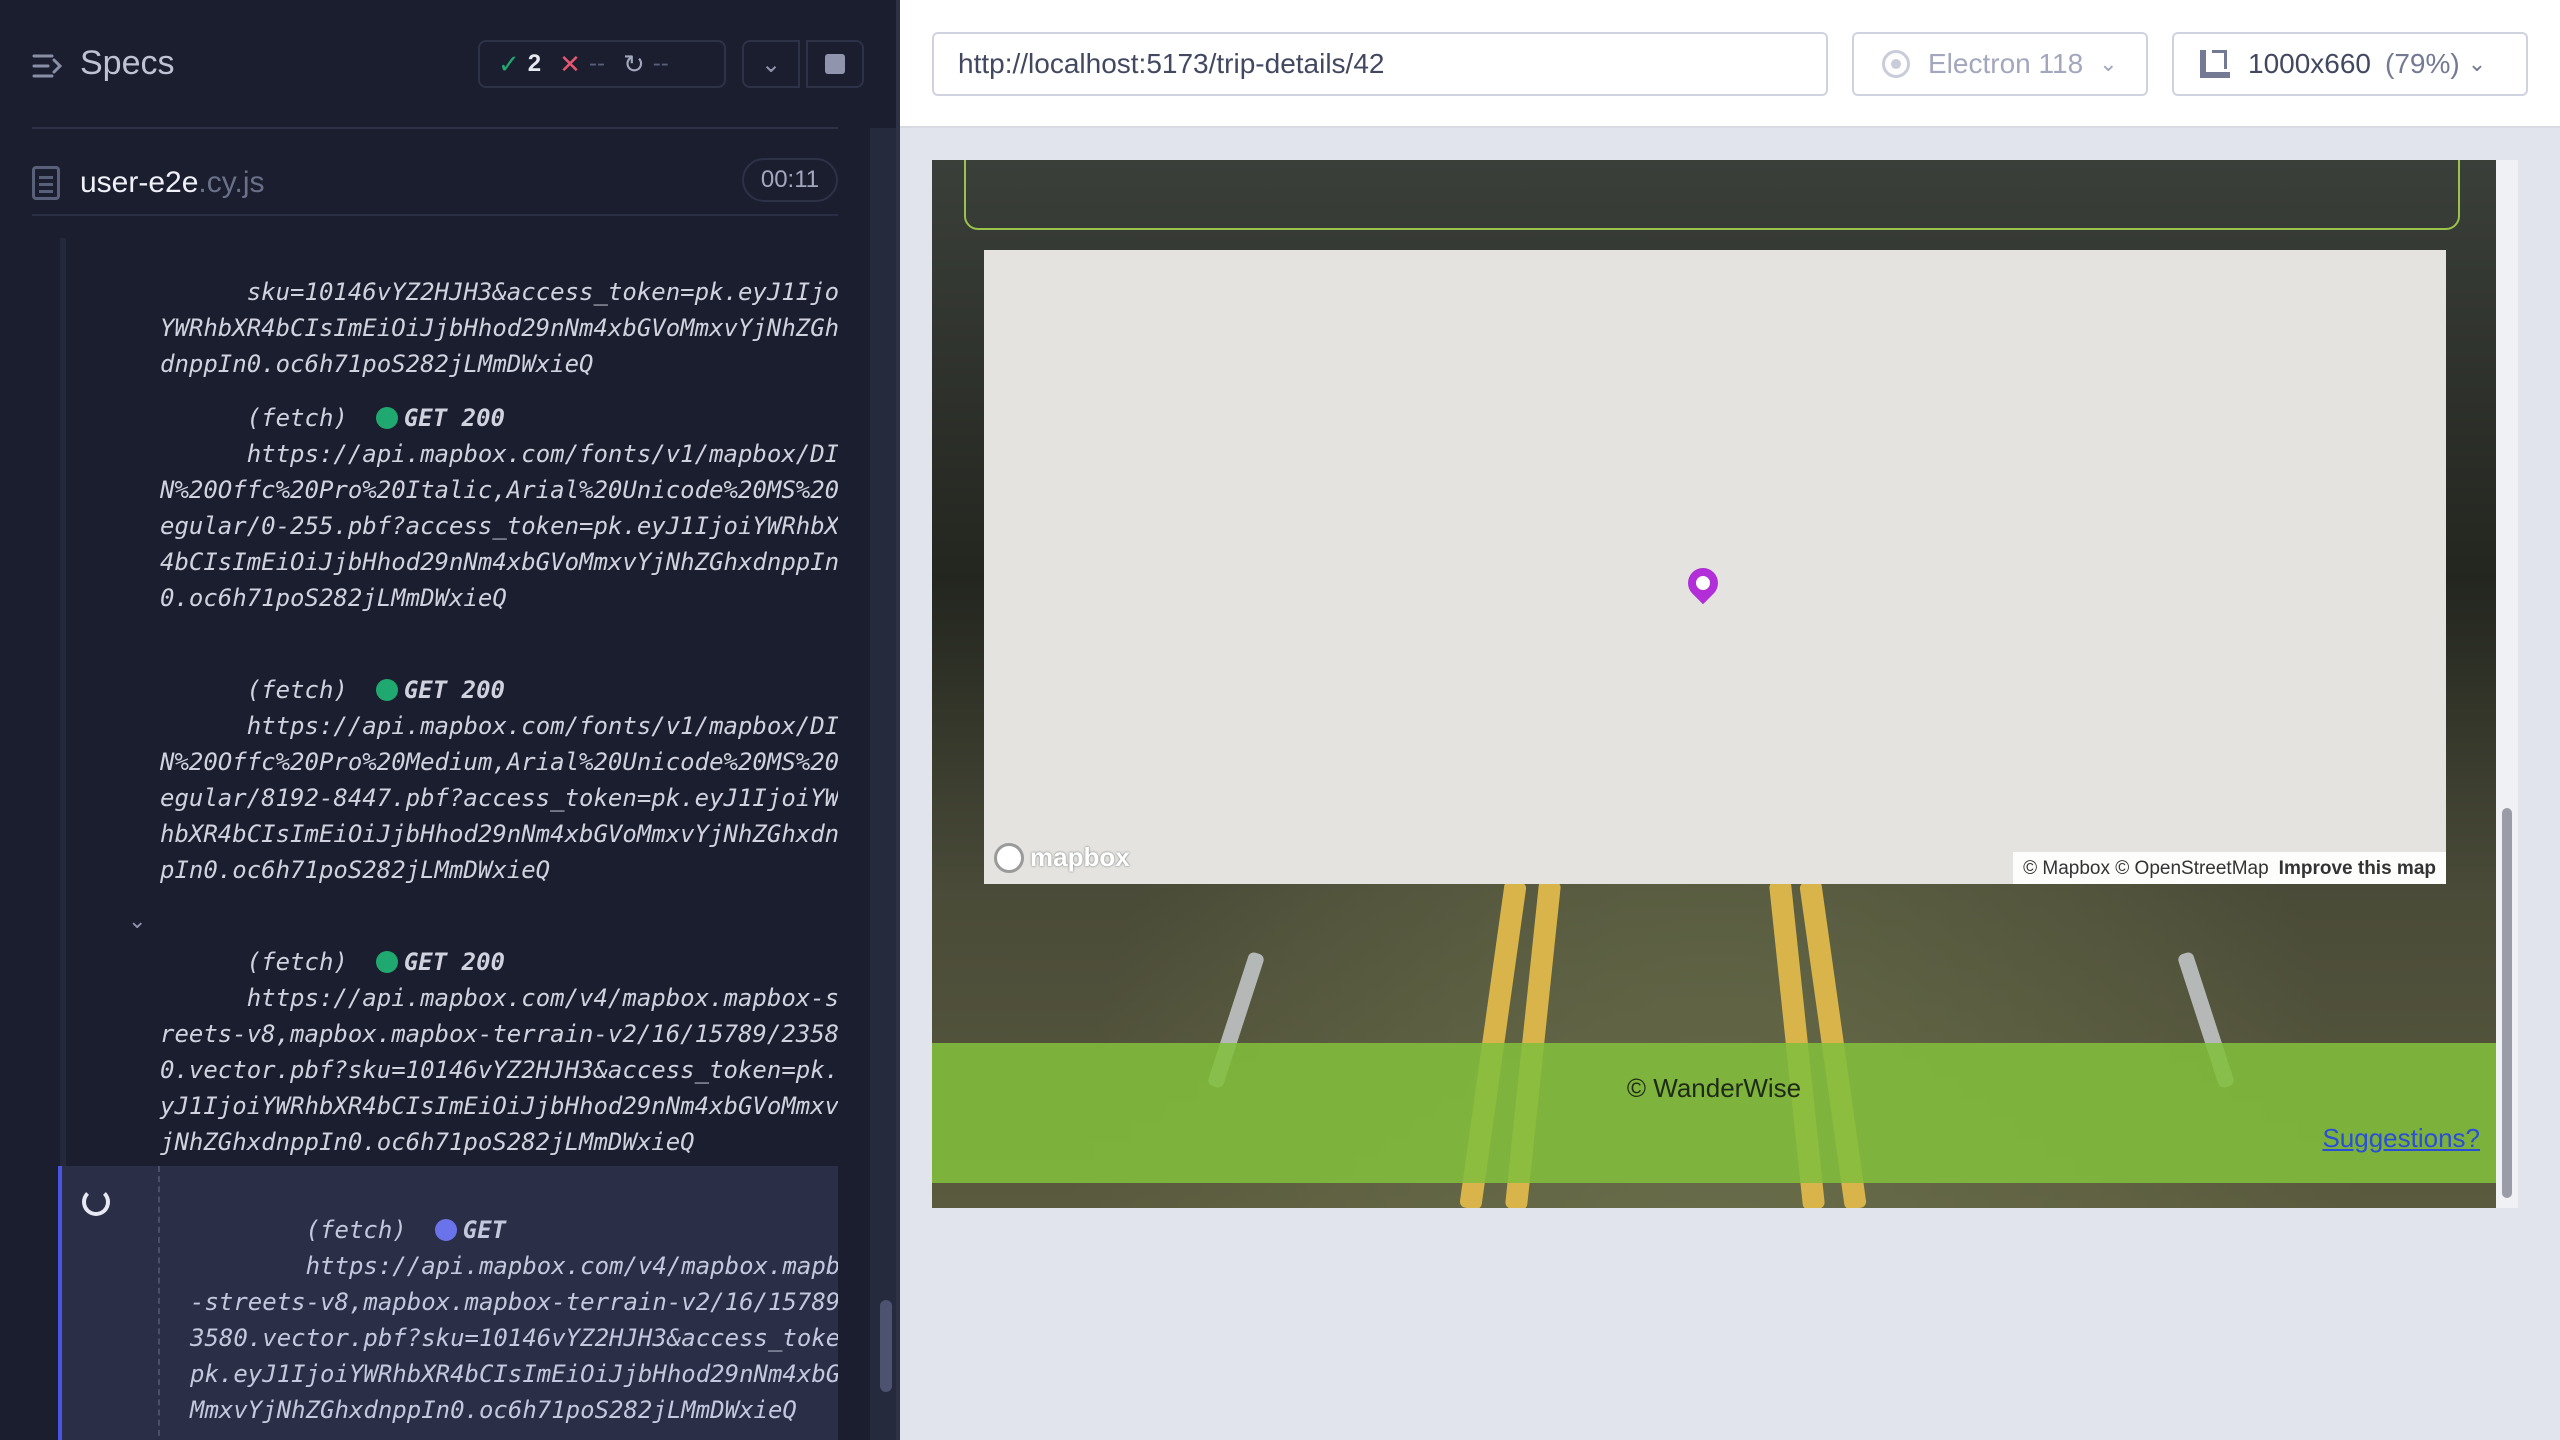 This screenshot has height=1440, width=2560. What do you see at coordinates (2146, 868) in the screenshot?
I see `attribution-text: © Mapbox © OpenStreetMap` at bounding box center [2146, 868].